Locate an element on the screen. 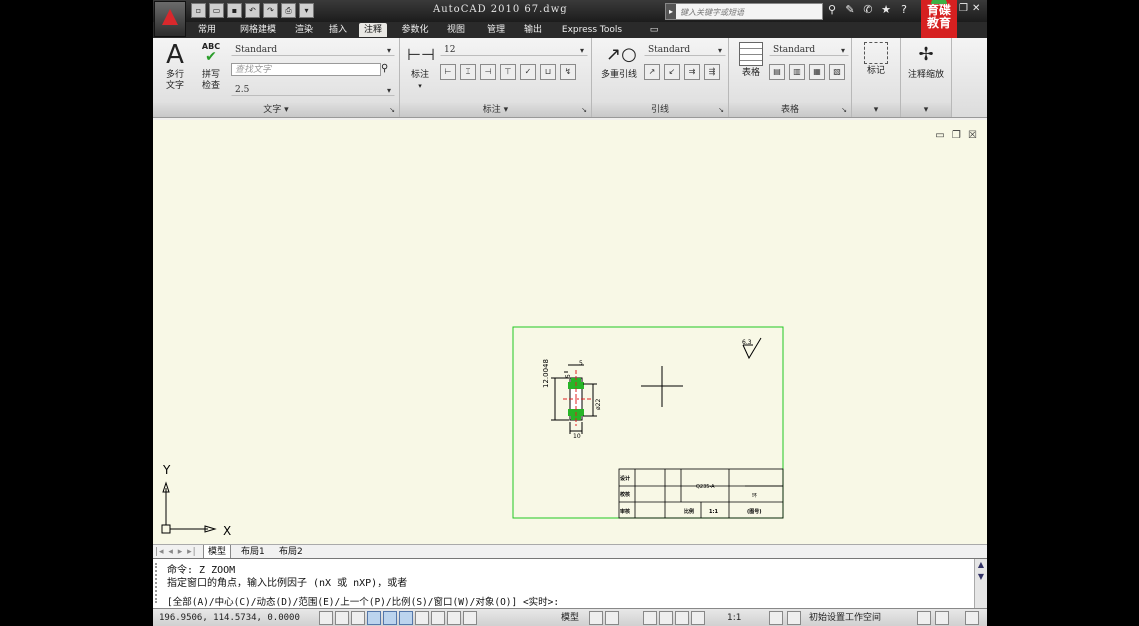 This screenshot has height=626, width=1139. align-leader-icon: ⇉ is located at coordinates (692, 72).